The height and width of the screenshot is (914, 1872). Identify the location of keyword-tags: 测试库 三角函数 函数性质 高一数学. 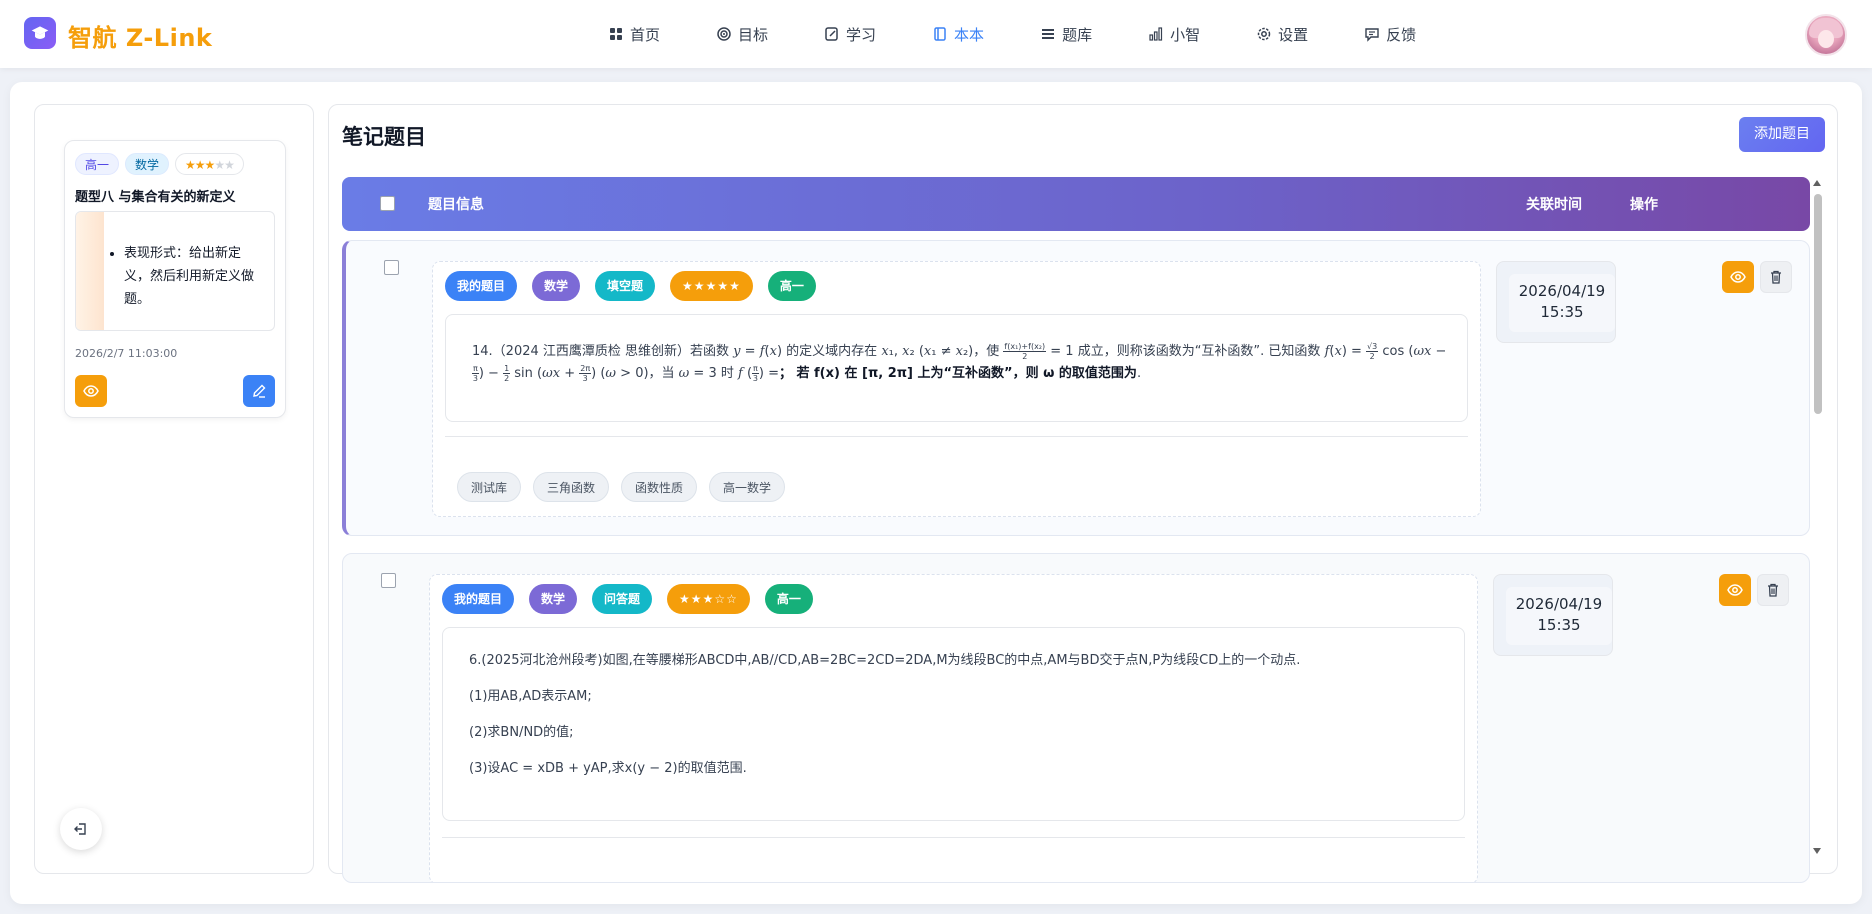
(621, 487).